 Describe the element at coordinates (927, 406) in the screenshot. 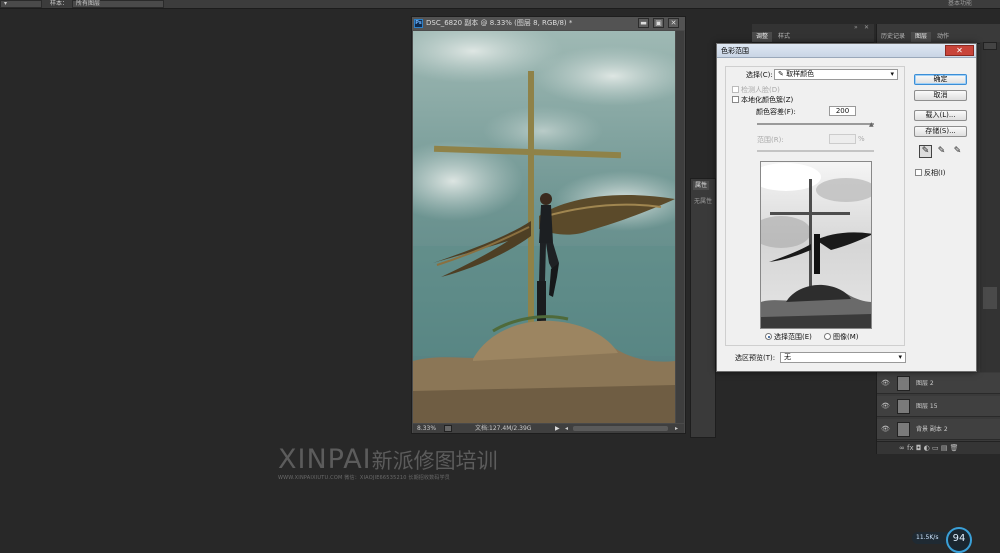

I see `layer-name: 图层 15` at that location.